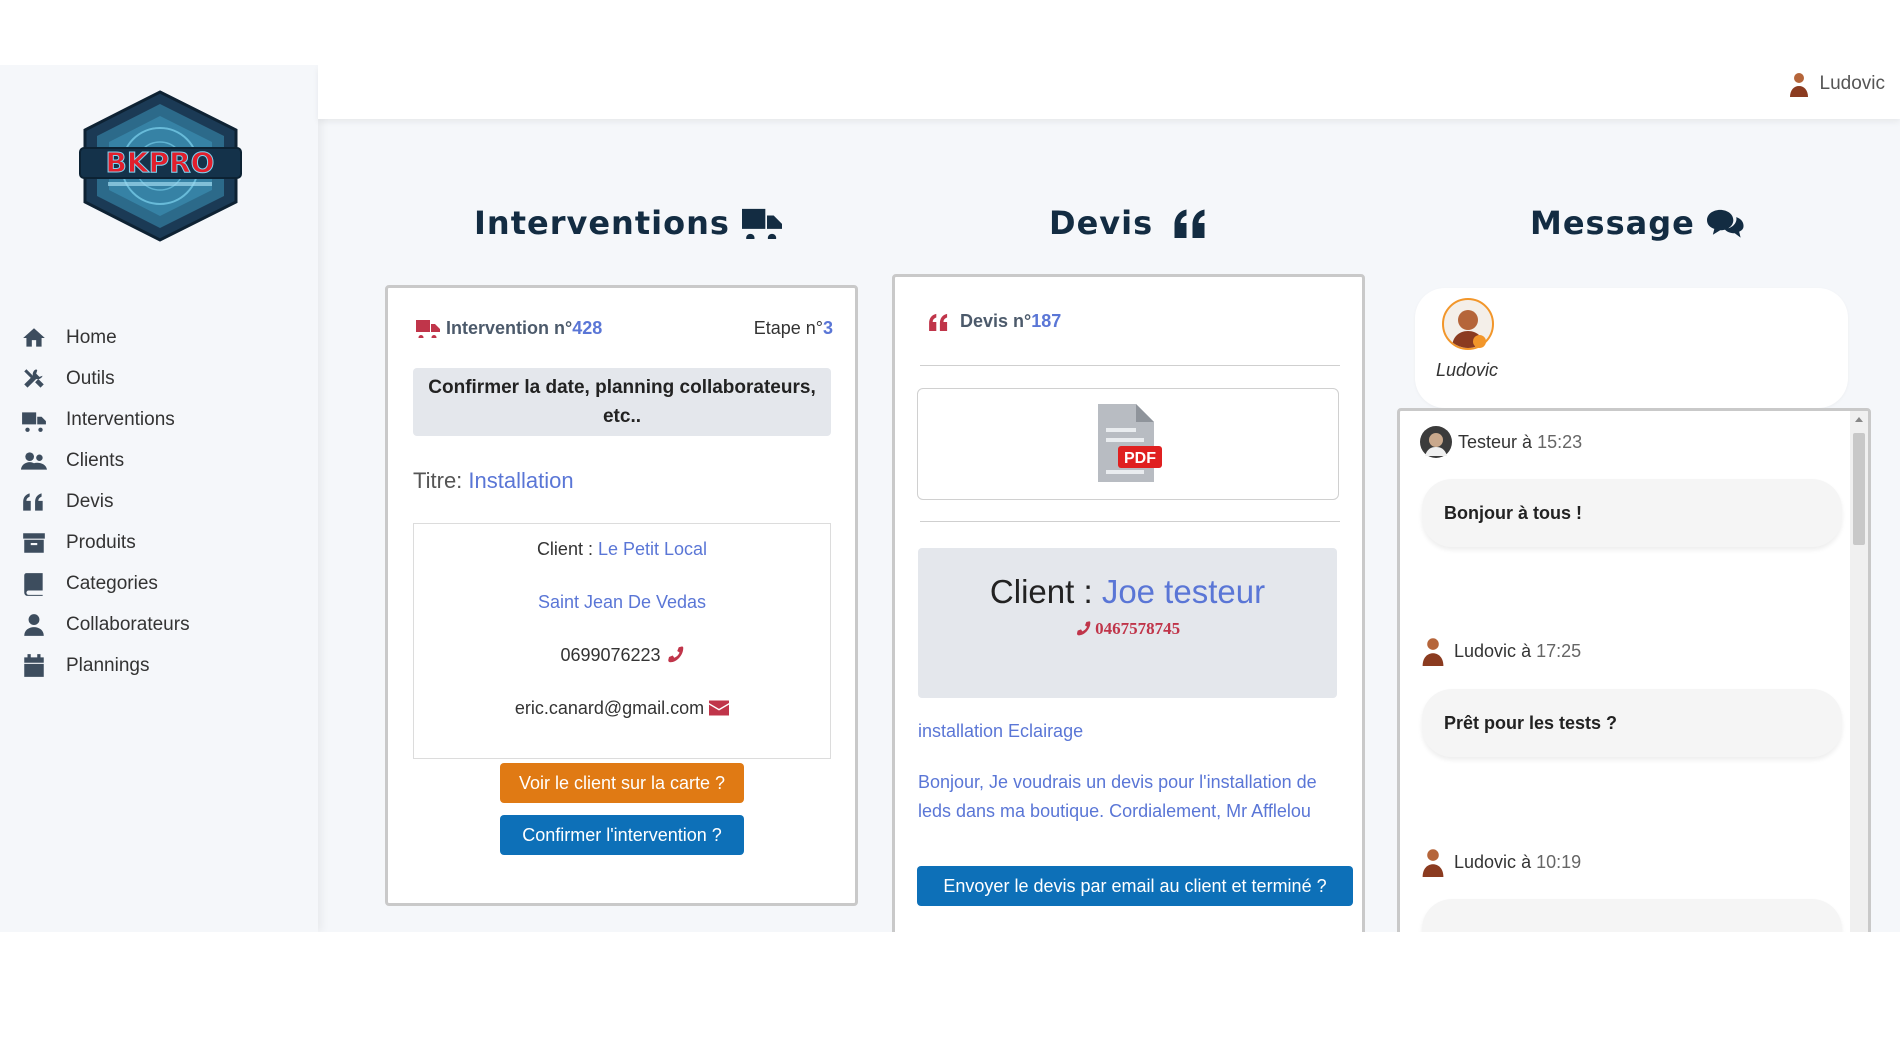 The height and width of the screenshot is (1055, 1900). I want to click on online-status-dot, so click(1479, 341).